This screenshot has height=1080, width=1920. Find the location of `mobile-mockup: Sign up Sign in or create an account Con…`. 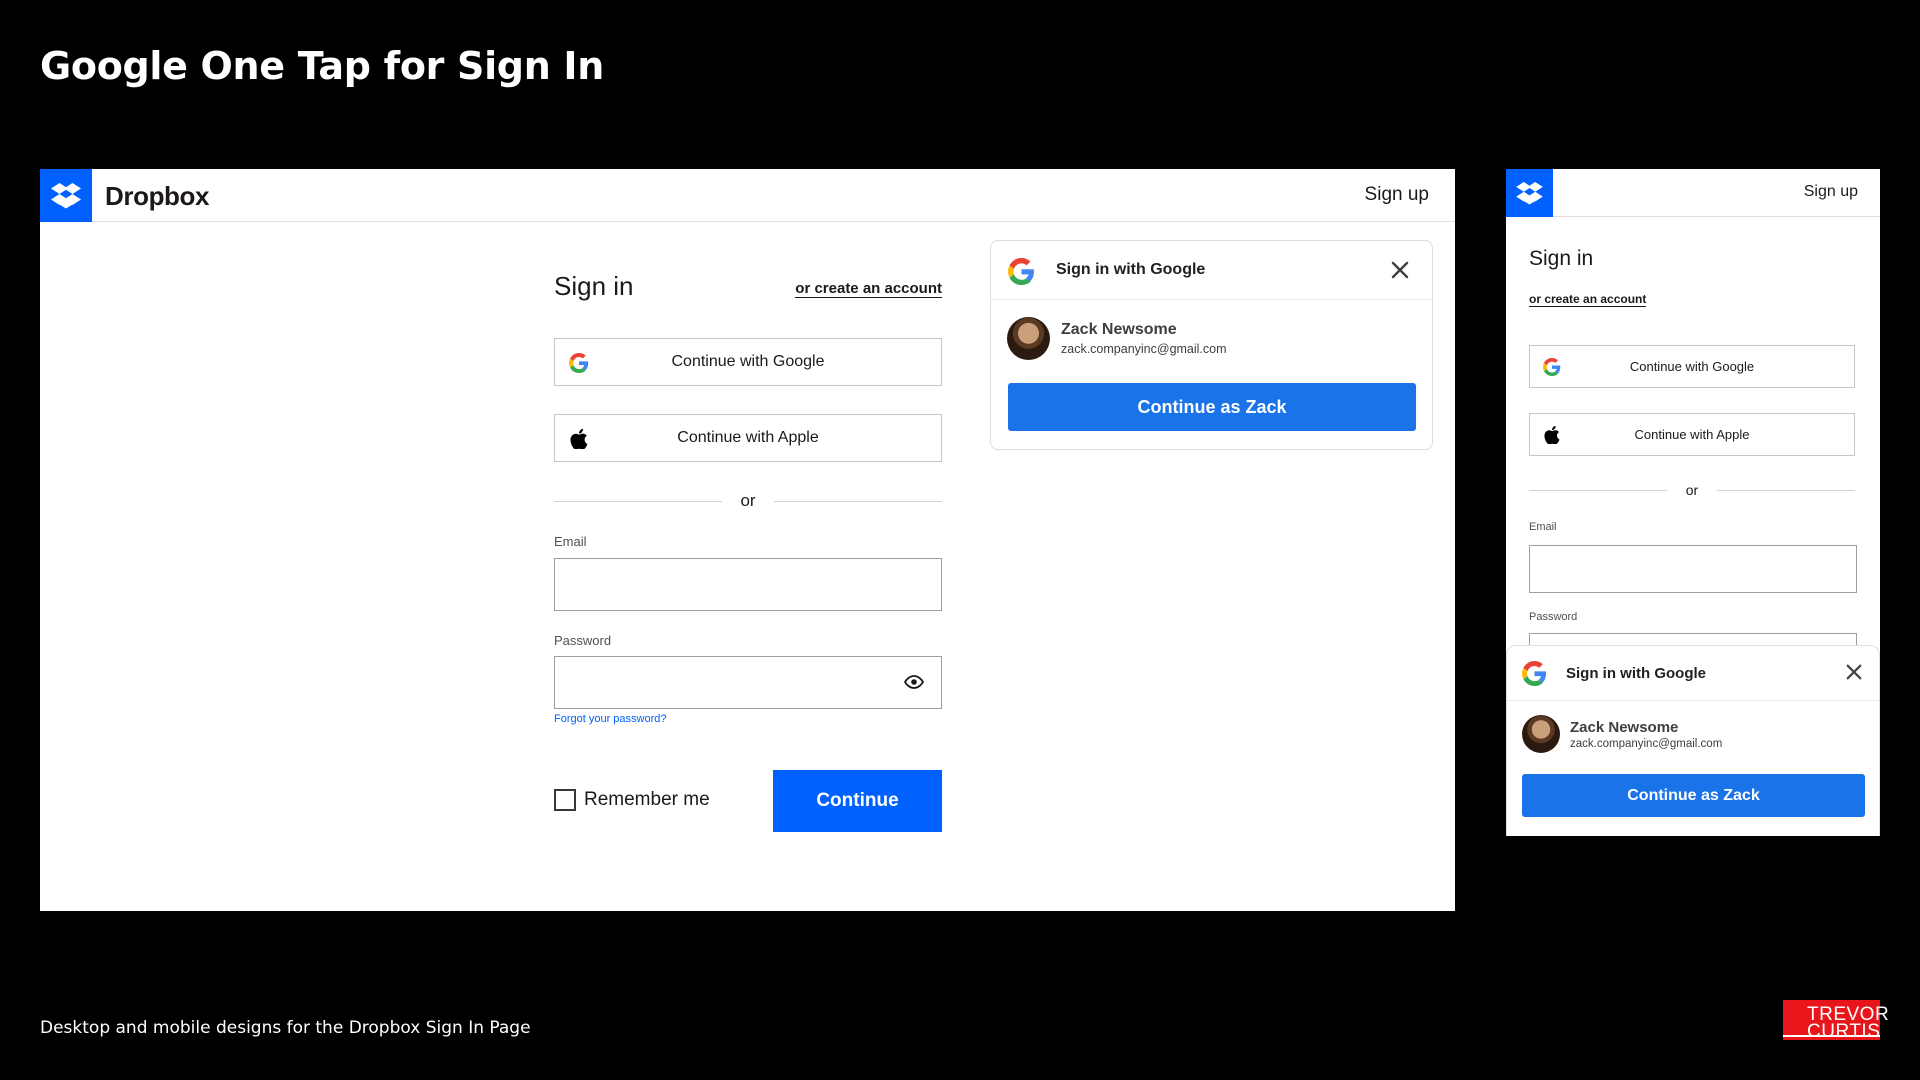

mobile-mockup: Sign up Sign in or create an account Con… is located at coordinates (1693, 502).